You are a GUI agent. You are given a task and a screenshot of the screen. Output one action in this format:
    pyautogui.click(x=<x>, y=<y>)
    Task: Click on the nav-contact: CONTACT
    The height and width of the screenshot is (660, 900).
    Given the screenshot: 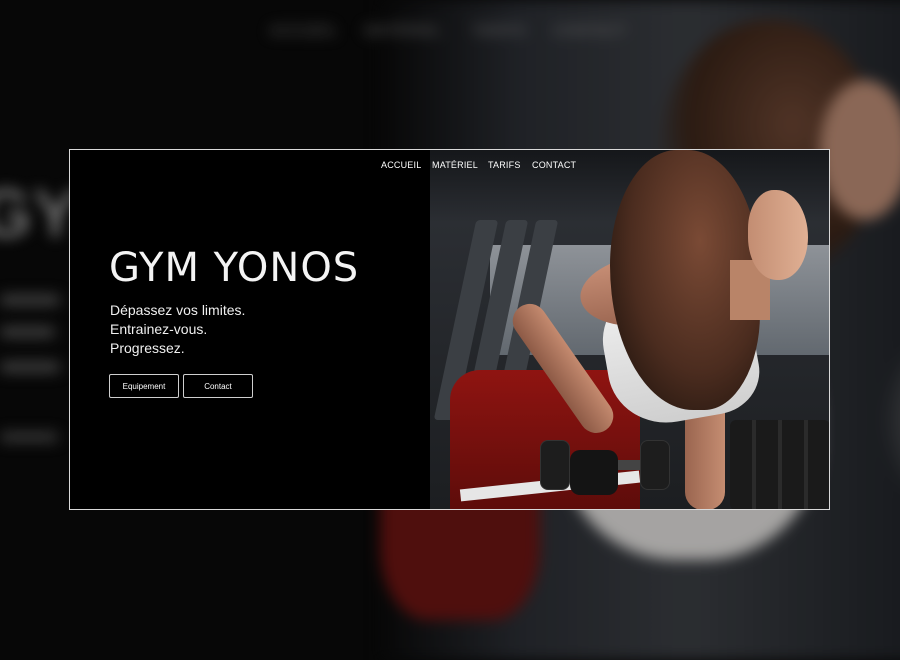 What is the action you would take?
    pyautogui.click(x=554, y=165)
    